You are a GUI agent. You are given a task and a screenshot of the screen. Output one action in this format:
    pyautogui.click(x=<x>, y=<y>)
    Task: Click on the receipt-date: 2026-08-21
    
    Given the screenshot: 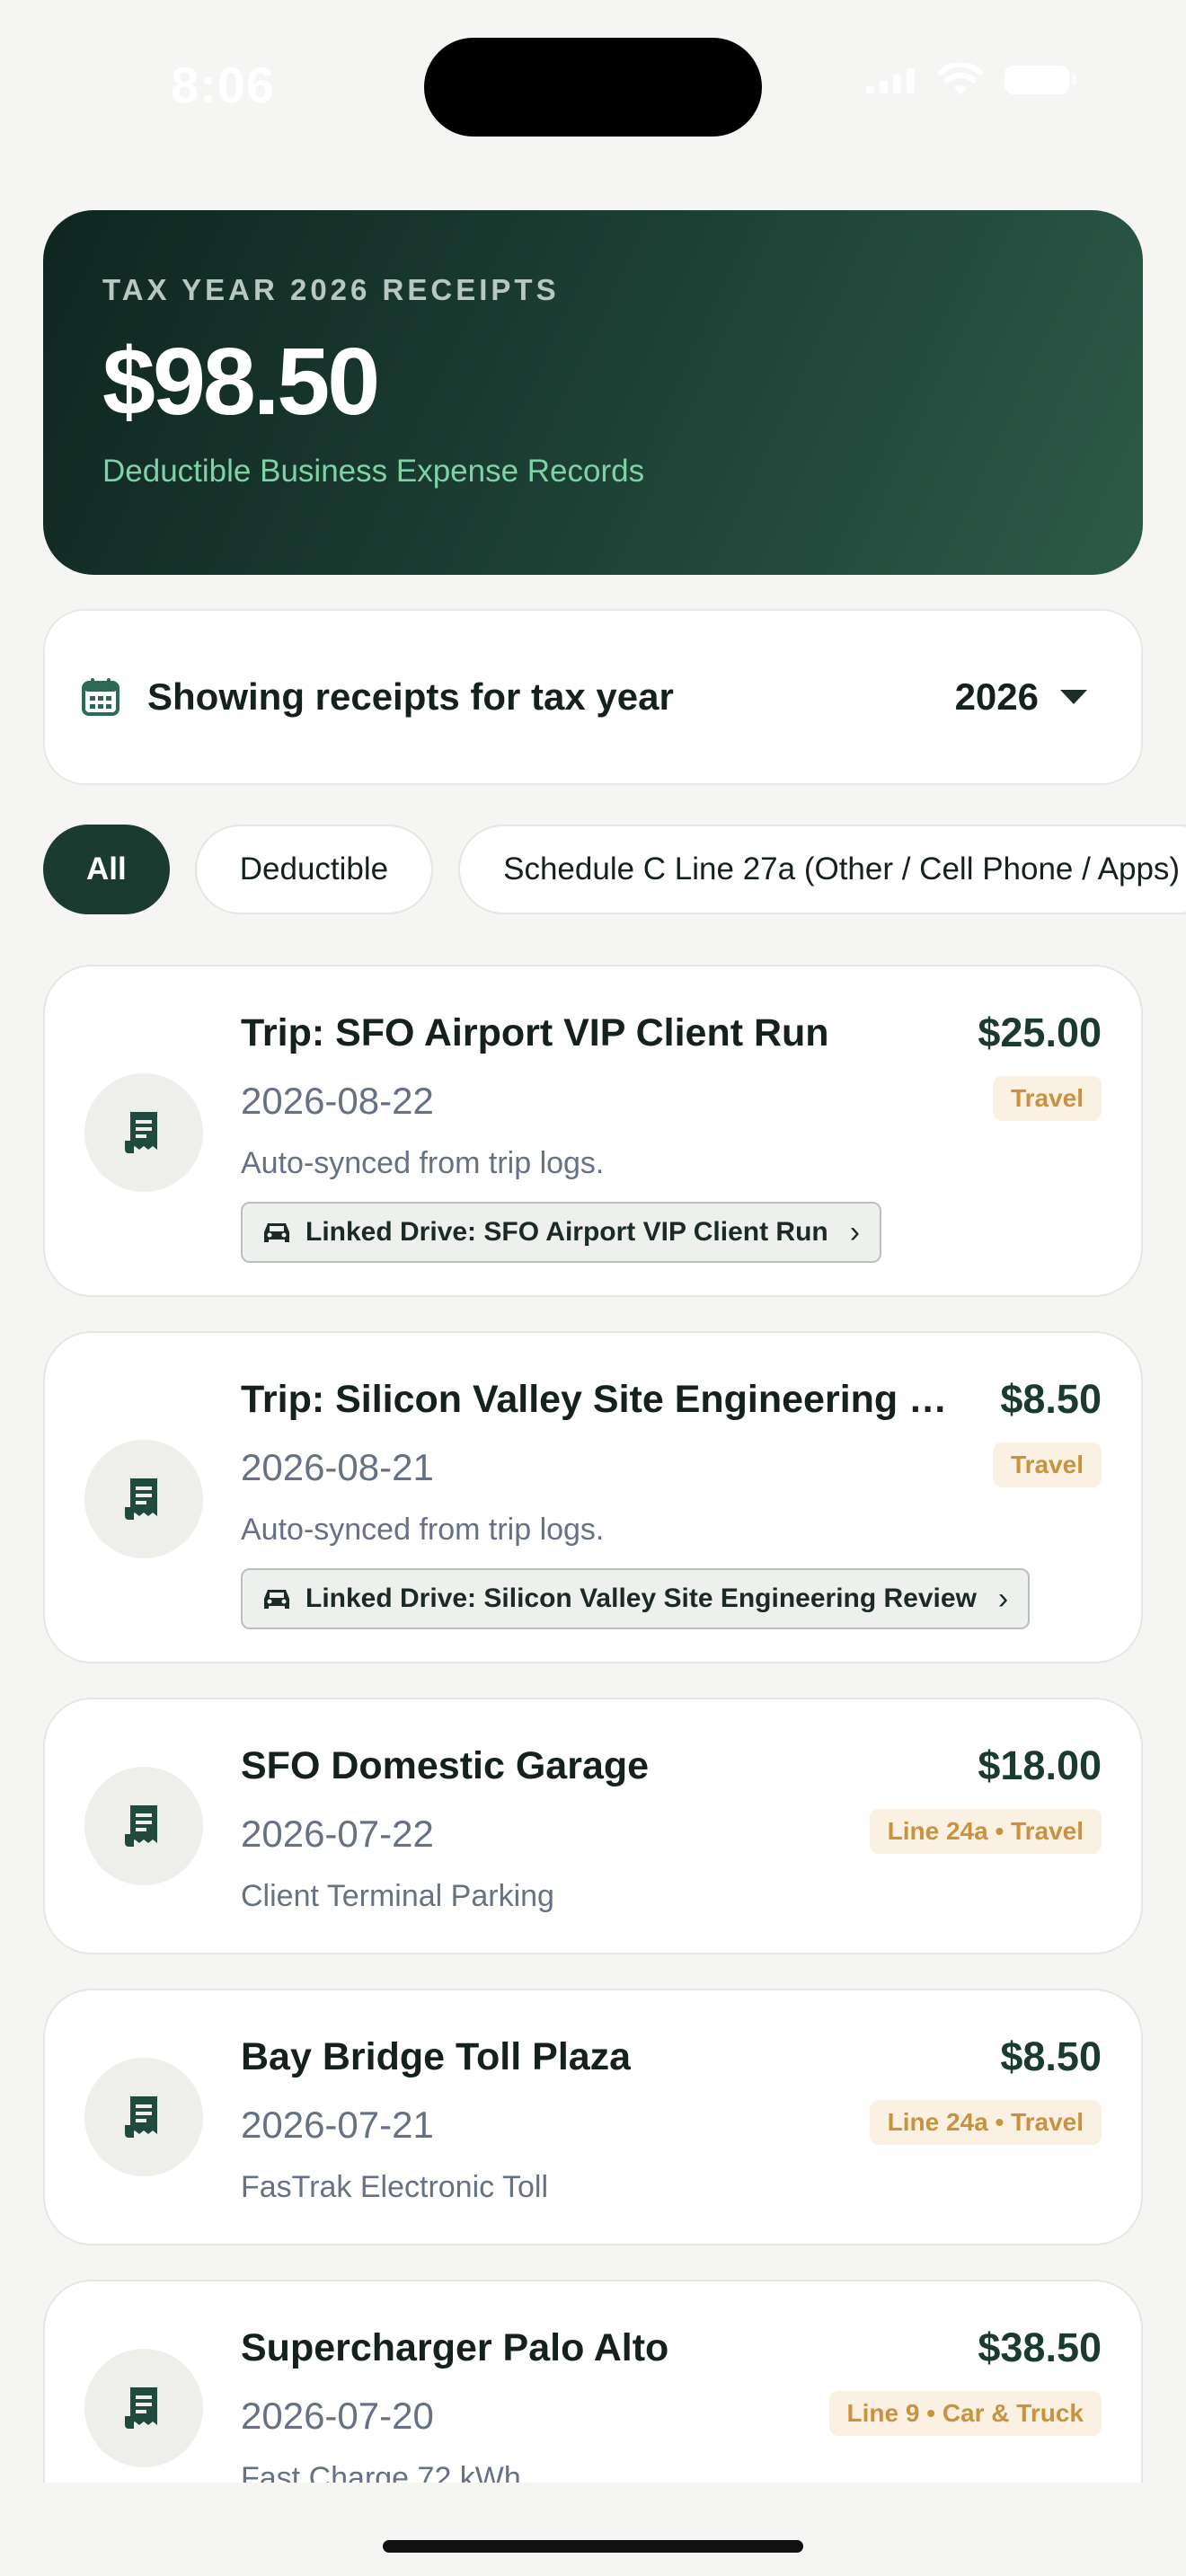 What is the action you would take?
    pyautogui.click(x=337, y=1467)
    